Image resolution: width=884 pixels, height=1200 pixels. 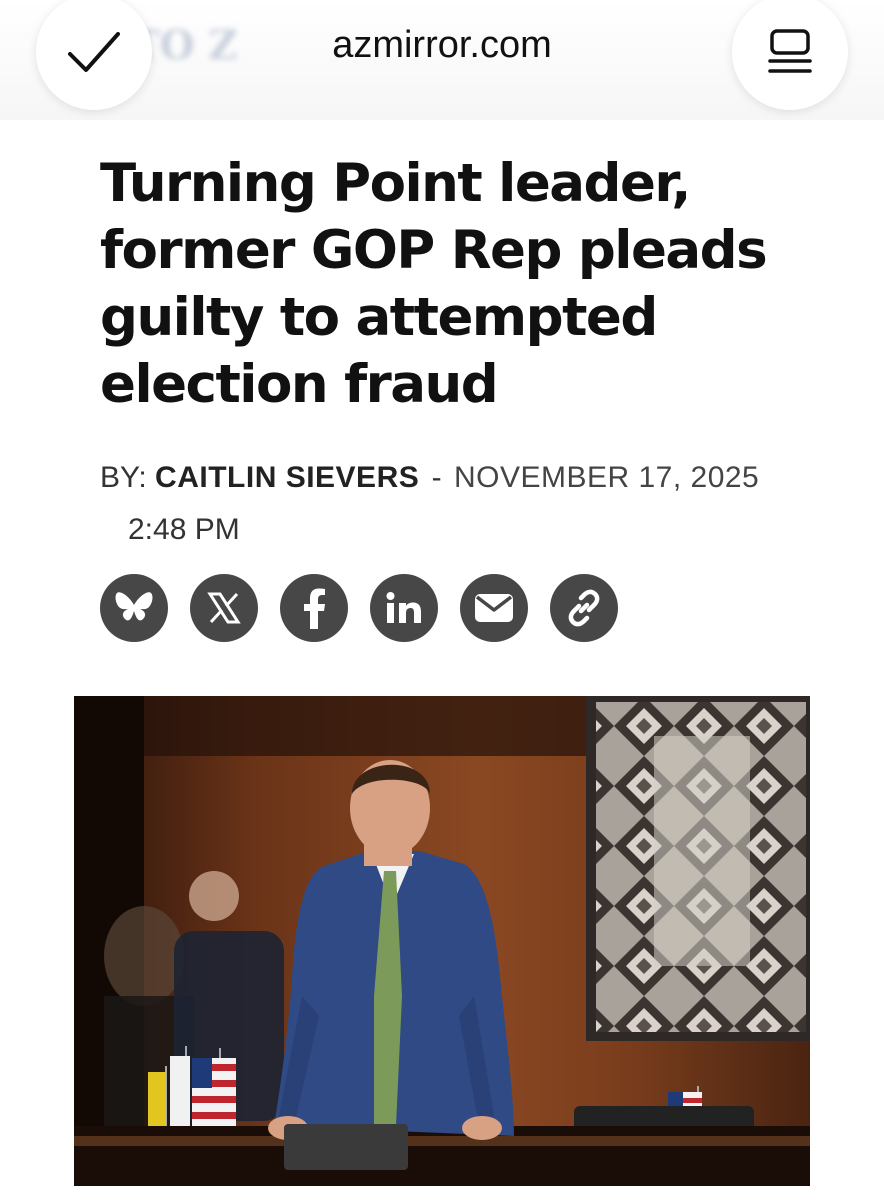 What do you see at coordinates (184, 529) in the screenshot?
I see `publish-time: 2:48 PM` at bounding box center [184, 529].